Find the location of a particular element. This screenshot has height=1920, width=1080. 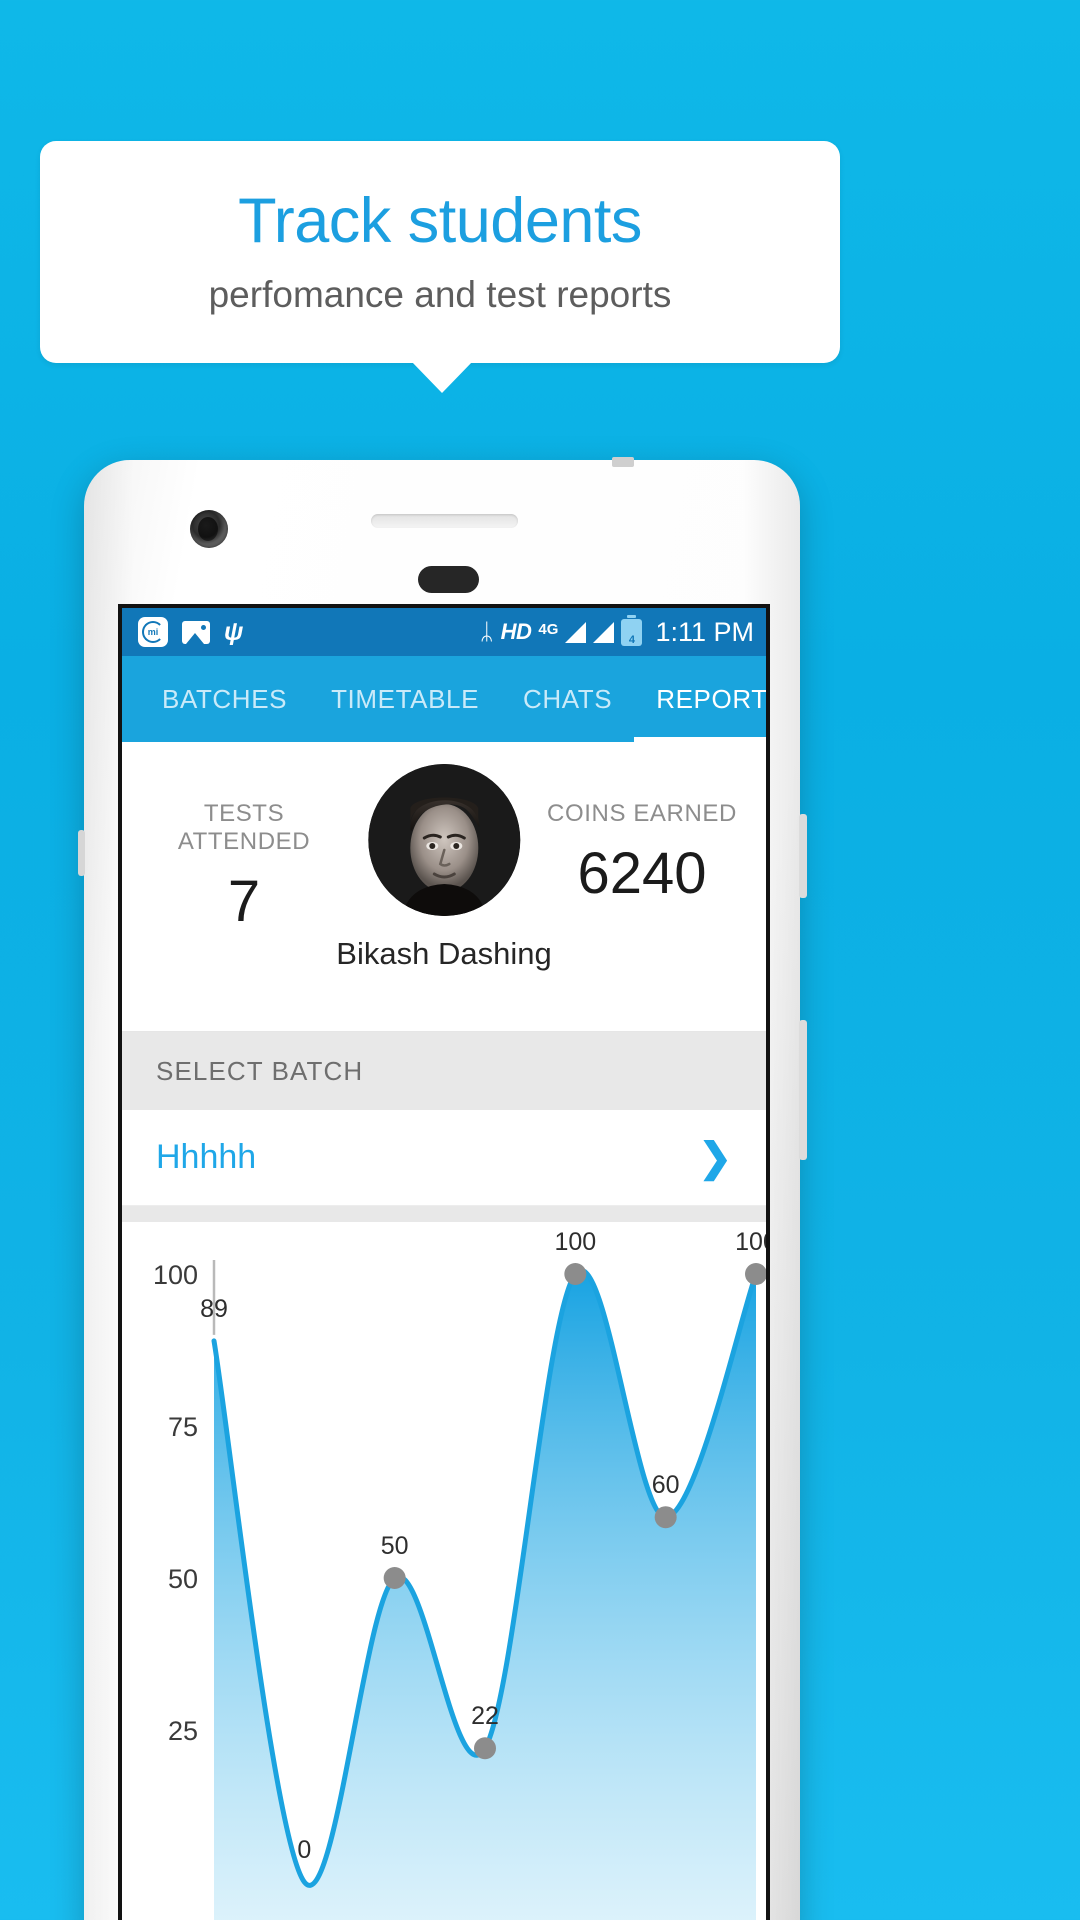

promo-subtitle: perfomance and test reports is located at coordinates (440, 295).